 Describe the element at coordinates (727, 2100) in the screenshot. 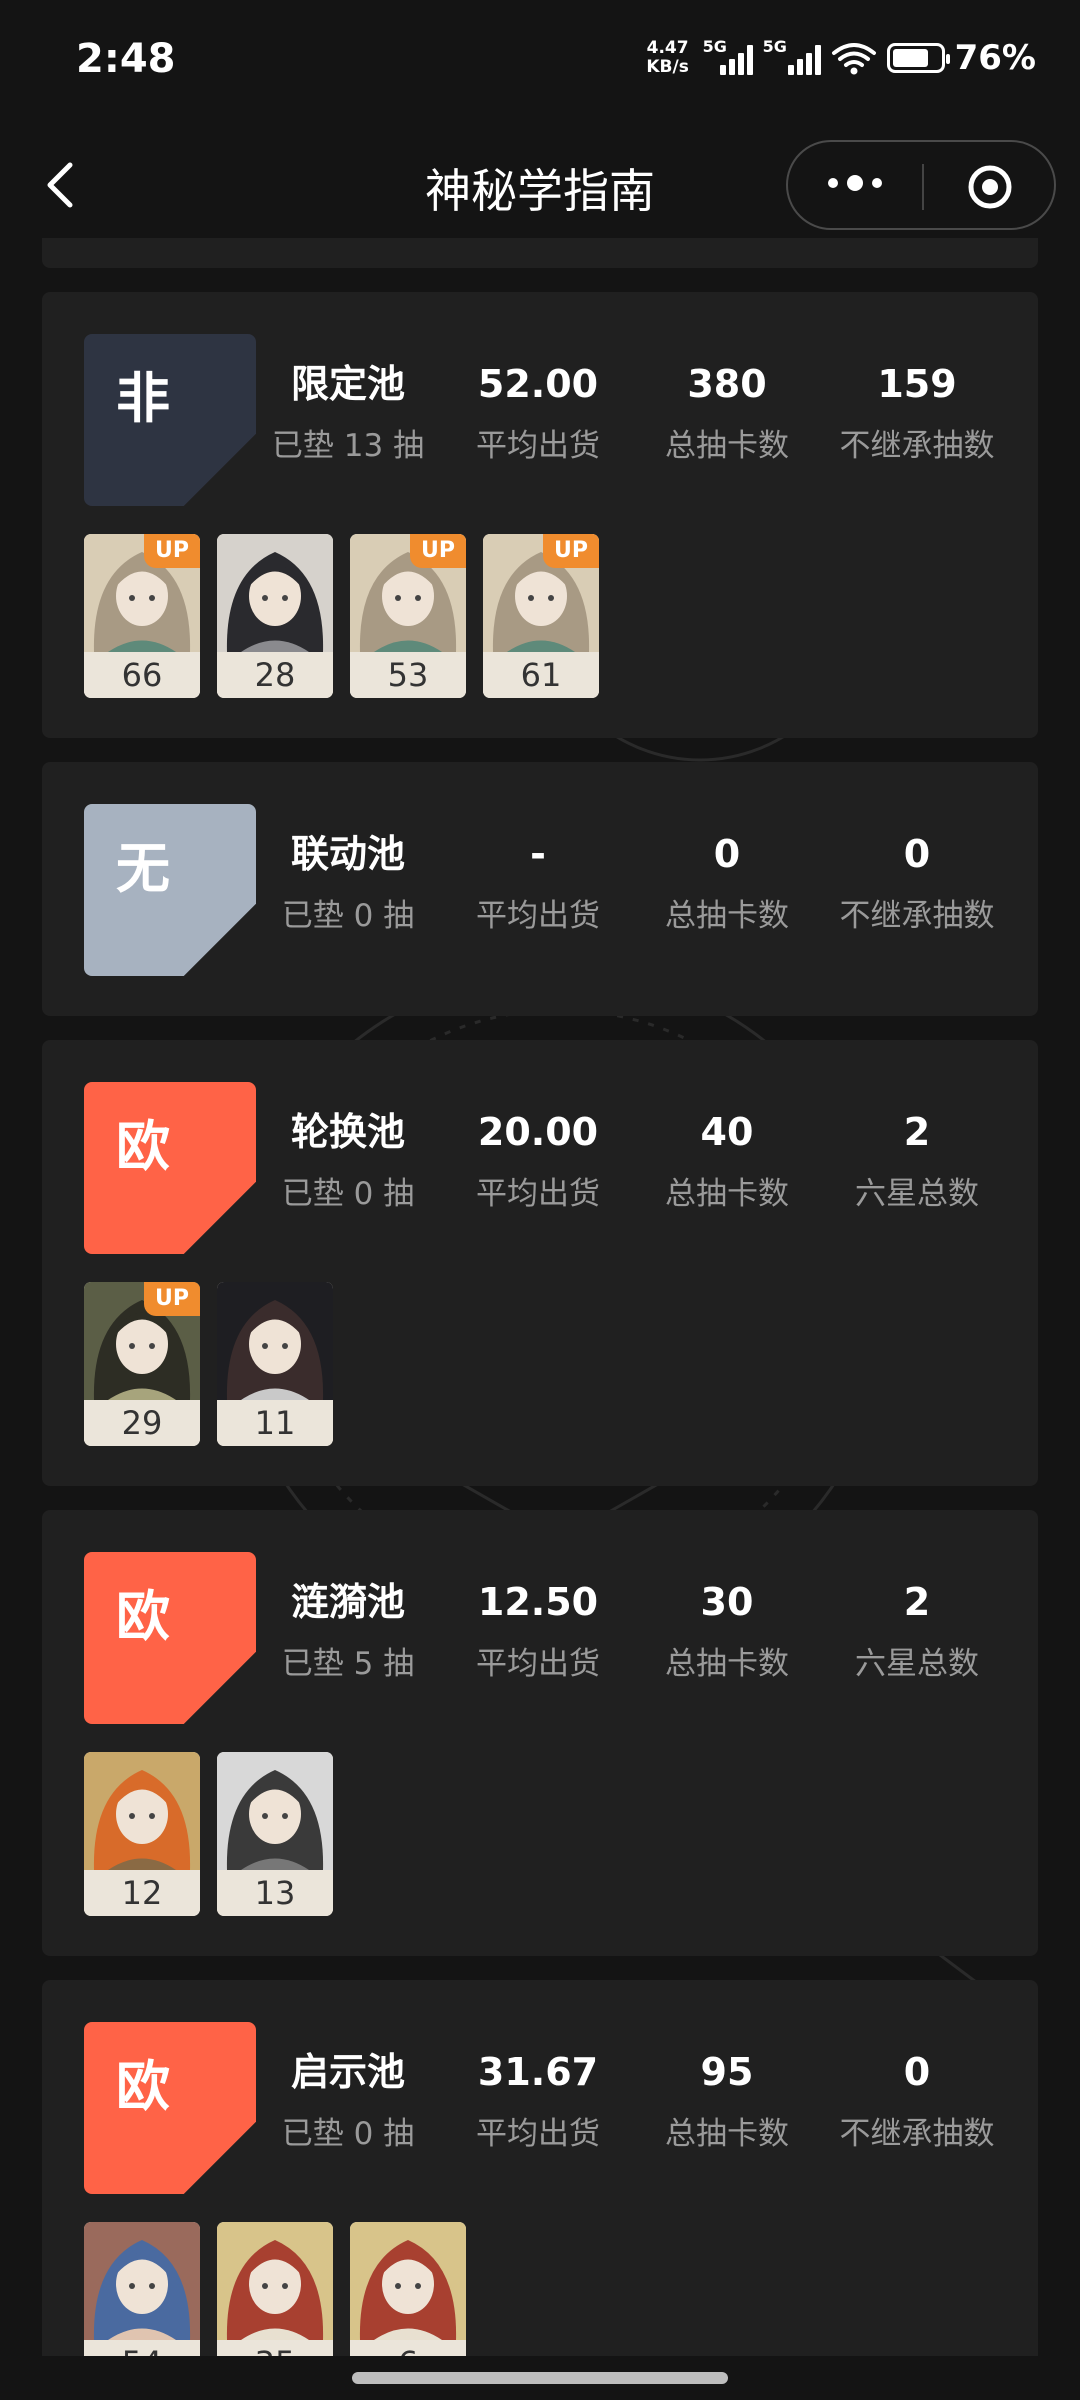

I see `stat-column: 95 总抽卡数` at that location.